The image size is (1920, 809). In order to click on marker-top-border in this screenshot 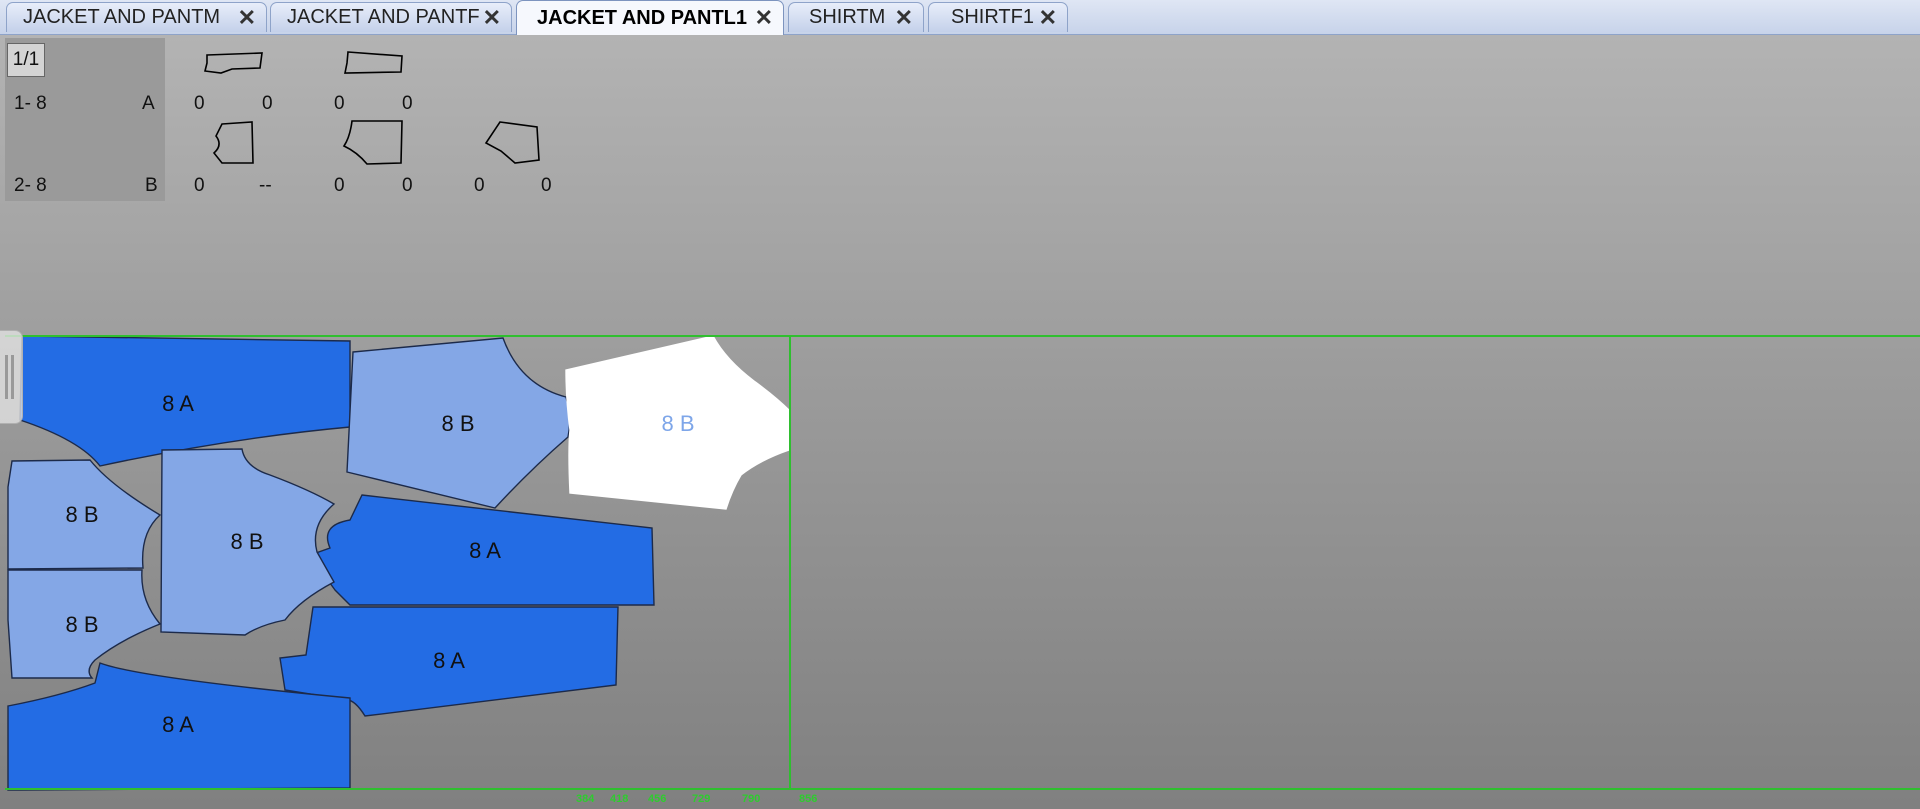, I will do `click(962, 336)`.